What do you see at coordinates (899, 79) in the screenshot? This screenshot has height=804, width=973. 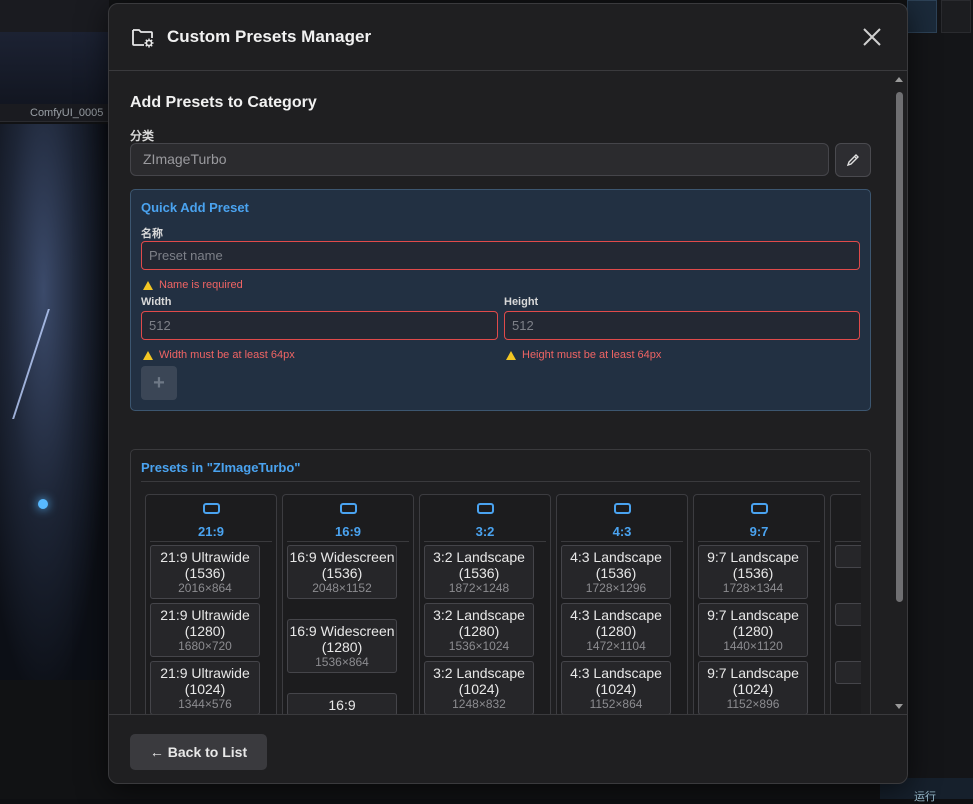 I see `scroll-up-arrow` at bounding box center [899, 79].